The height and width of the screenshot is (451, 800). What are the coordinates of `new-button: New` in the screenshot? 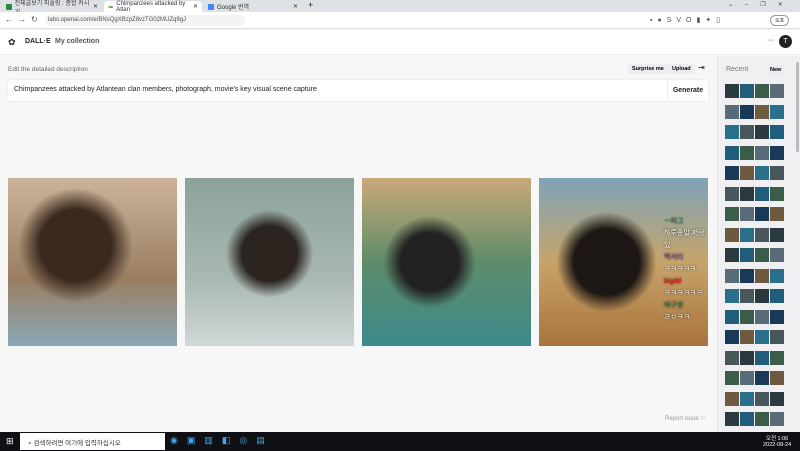 It's located at (776, 70).